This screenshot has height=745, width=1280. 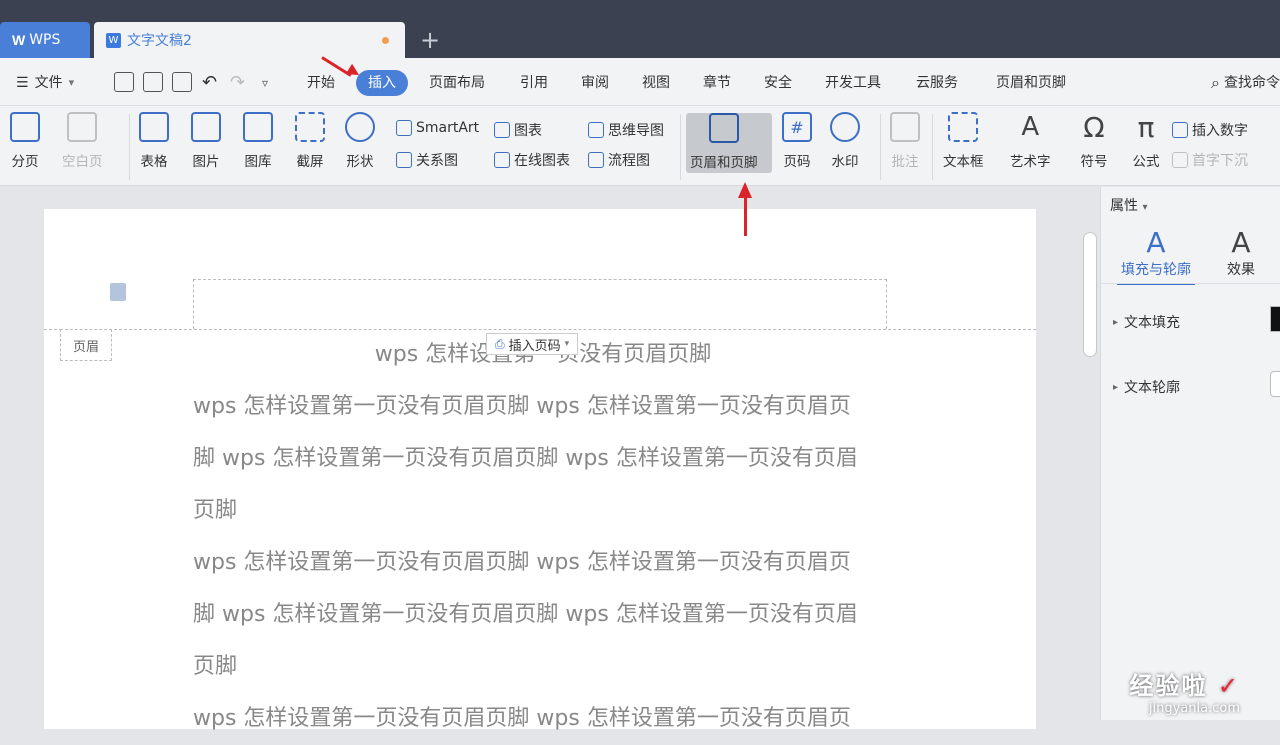 What do you see at coordinates (525, 614) in the screenshot?
I see `body-line: 脚 wps 怎样设置第一页没有页眉页脚 wps 怎样设置第一页没有页眉` at bounding box center [525, 614].